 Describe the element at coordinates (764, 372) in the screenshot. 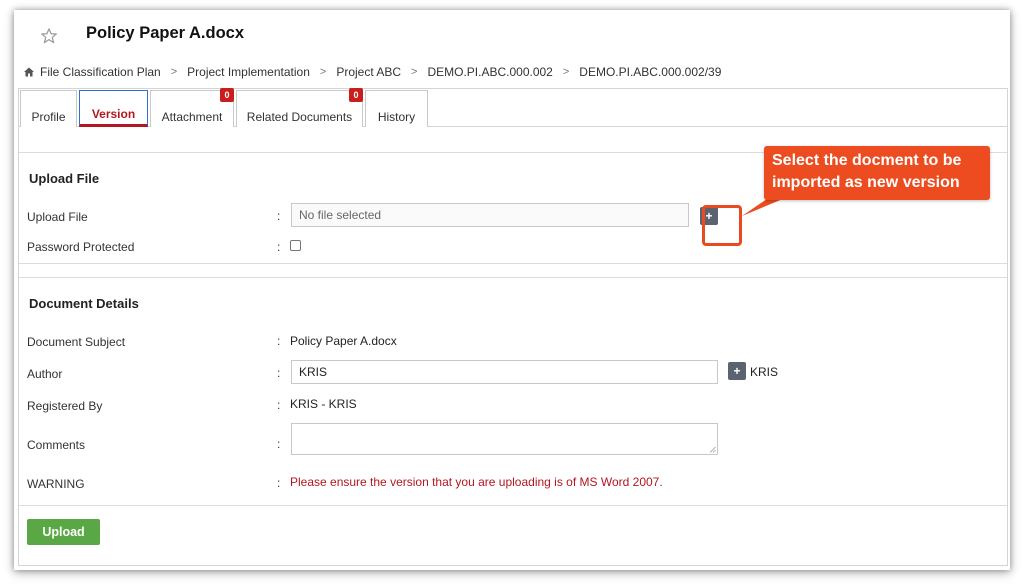

I see `author-name: KRIS` at that location.